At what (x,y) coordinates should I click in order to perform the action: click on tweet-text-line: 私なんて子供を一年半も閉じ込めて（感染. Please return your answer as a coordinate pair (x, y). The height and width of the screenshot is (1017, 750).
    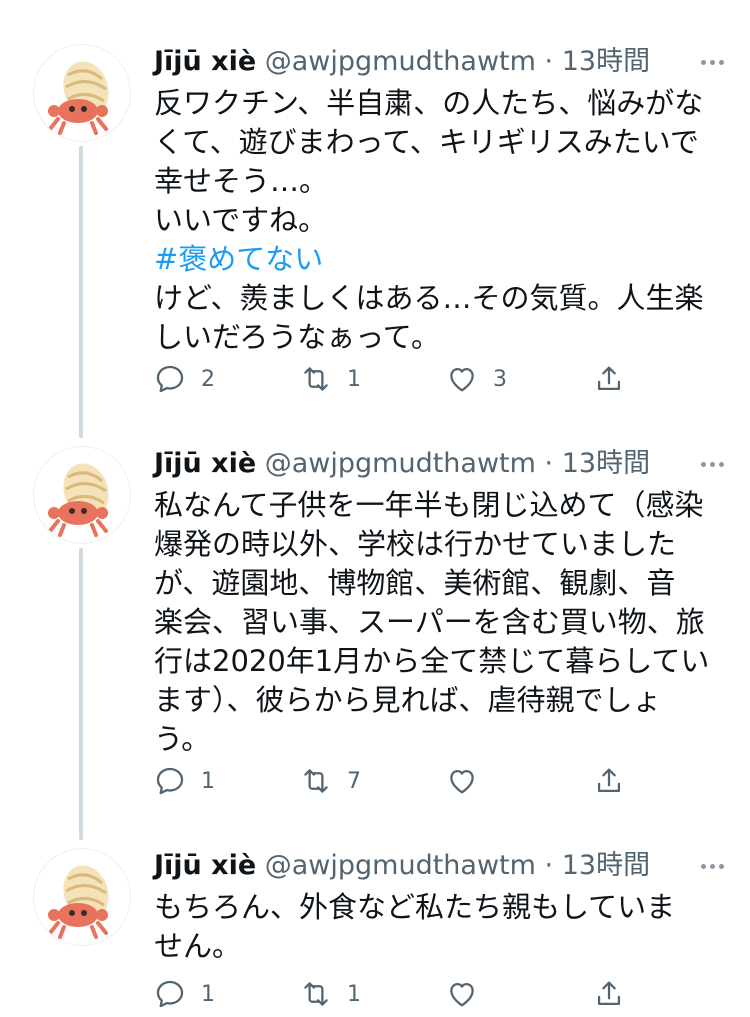
    Looking at the image, I should click on (429, 505).